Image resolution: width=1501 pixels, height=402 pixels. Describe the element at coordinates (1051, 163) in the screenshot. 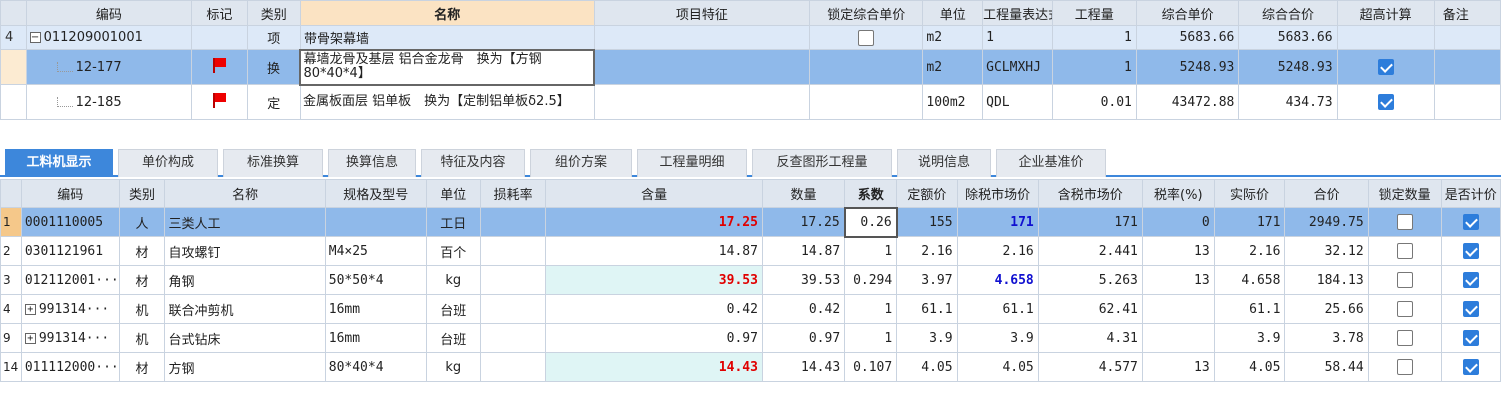

I see `tab-enterprise-base-price: 企业基准价` at that location.